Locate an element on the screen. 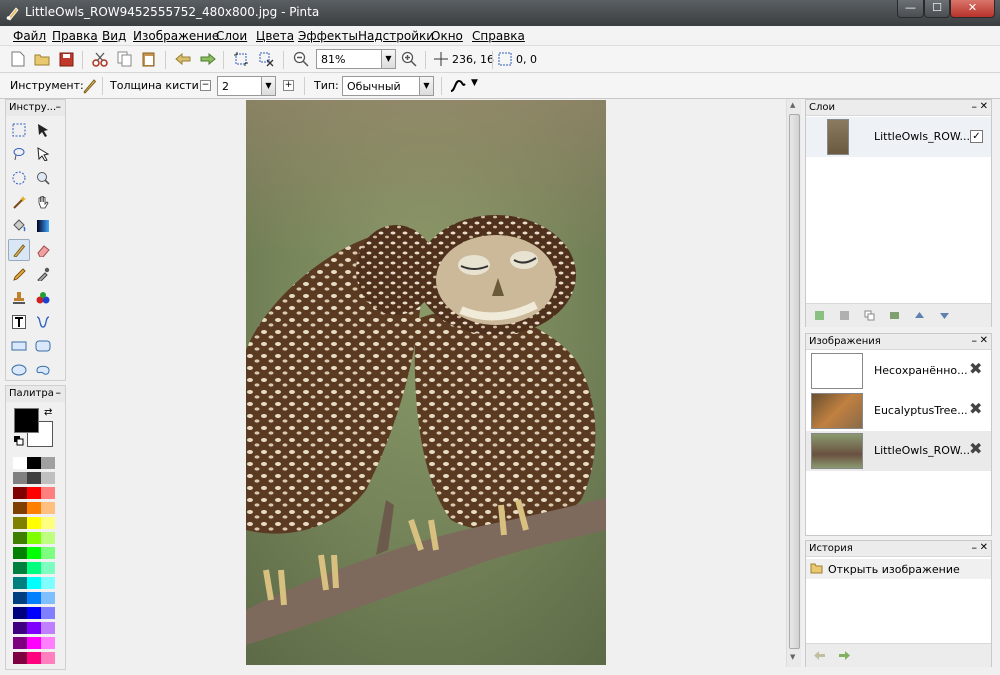 The image size is (1000, 675). cut-icon is located at coordinates (100, 59).